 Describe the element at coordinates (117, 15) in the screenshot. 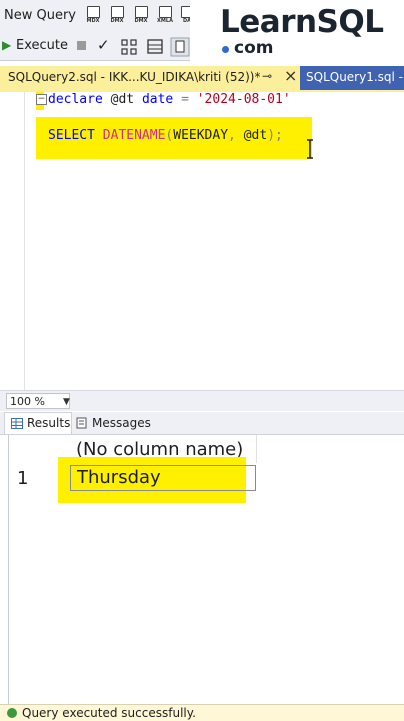

I see `dmx-query-icon: DMX` at that location.